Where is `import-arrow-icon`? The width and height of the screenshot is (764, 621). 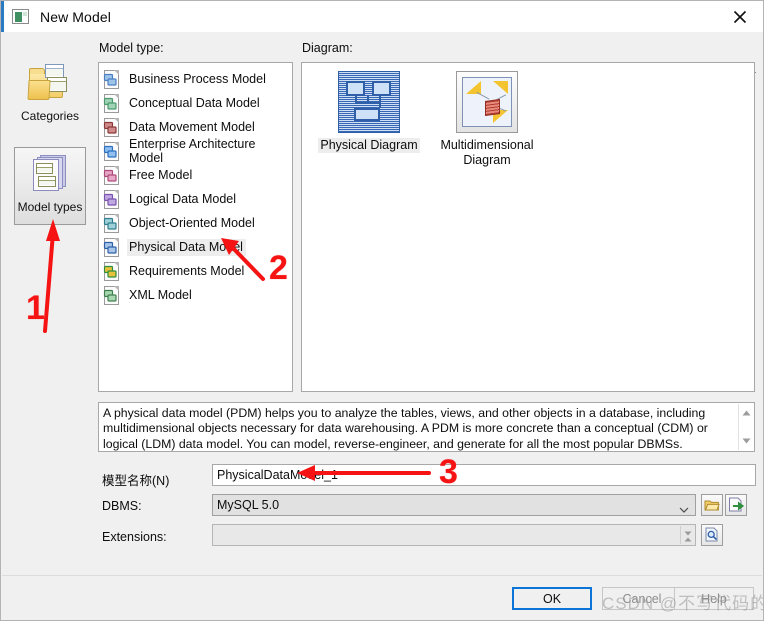 import-arrow-icon is located at coordinates (736, 504).